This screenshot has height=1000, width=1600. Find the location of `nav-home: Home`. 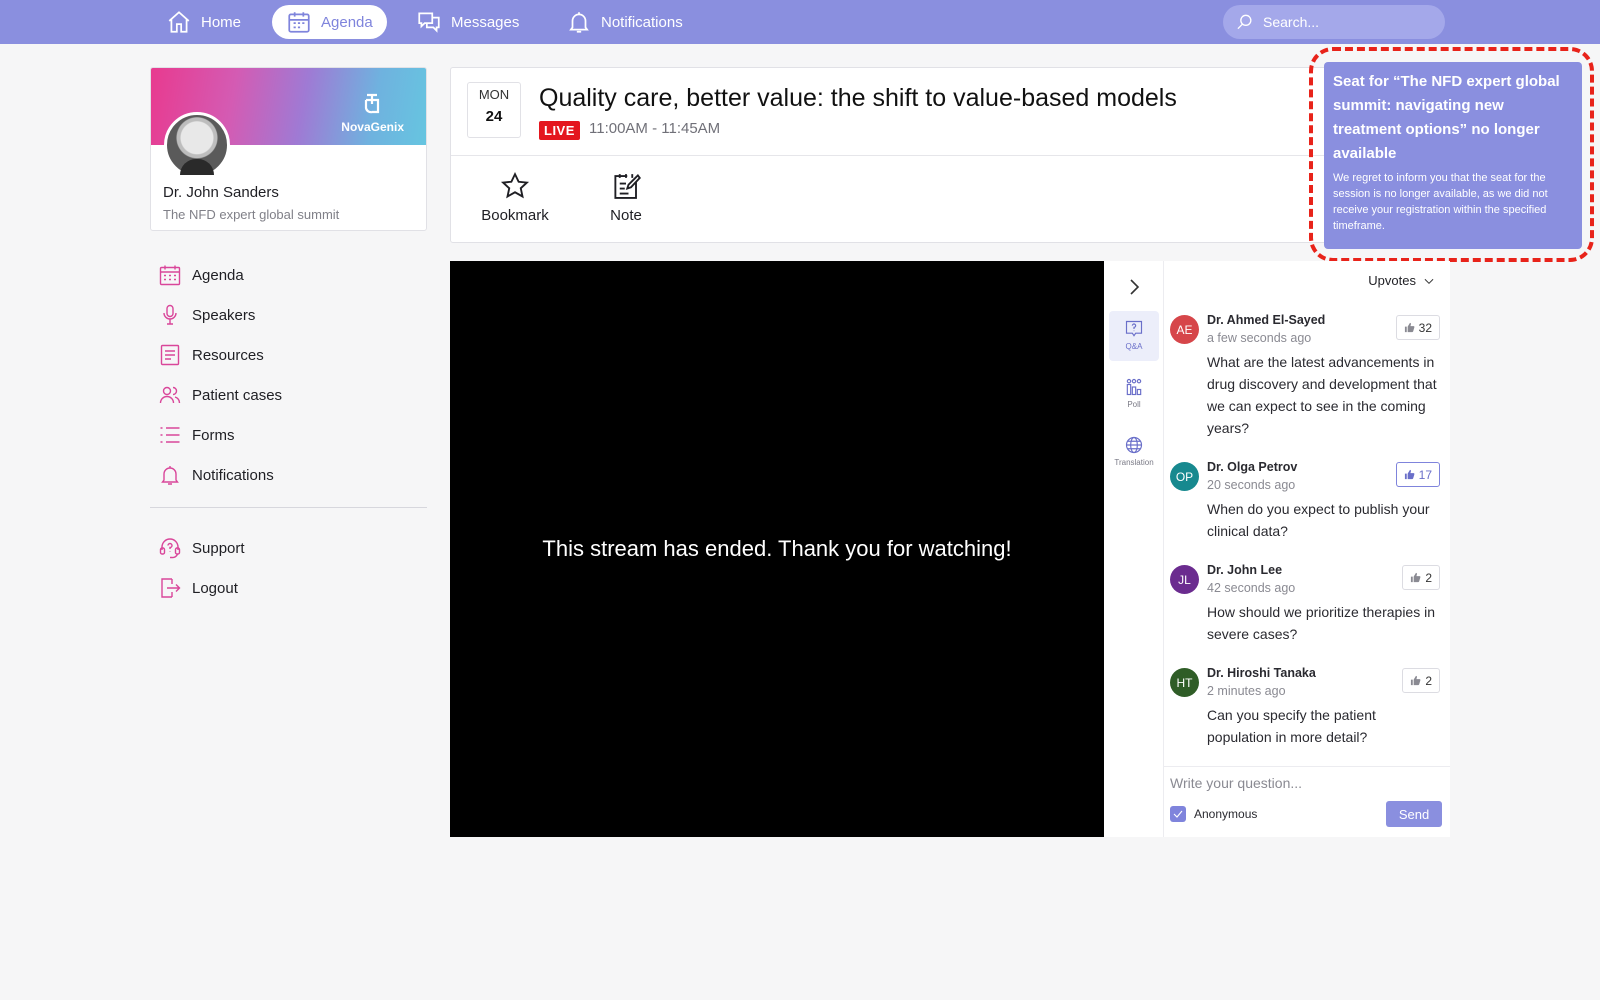

nav-home: Home is located at coordinates (203, 22).